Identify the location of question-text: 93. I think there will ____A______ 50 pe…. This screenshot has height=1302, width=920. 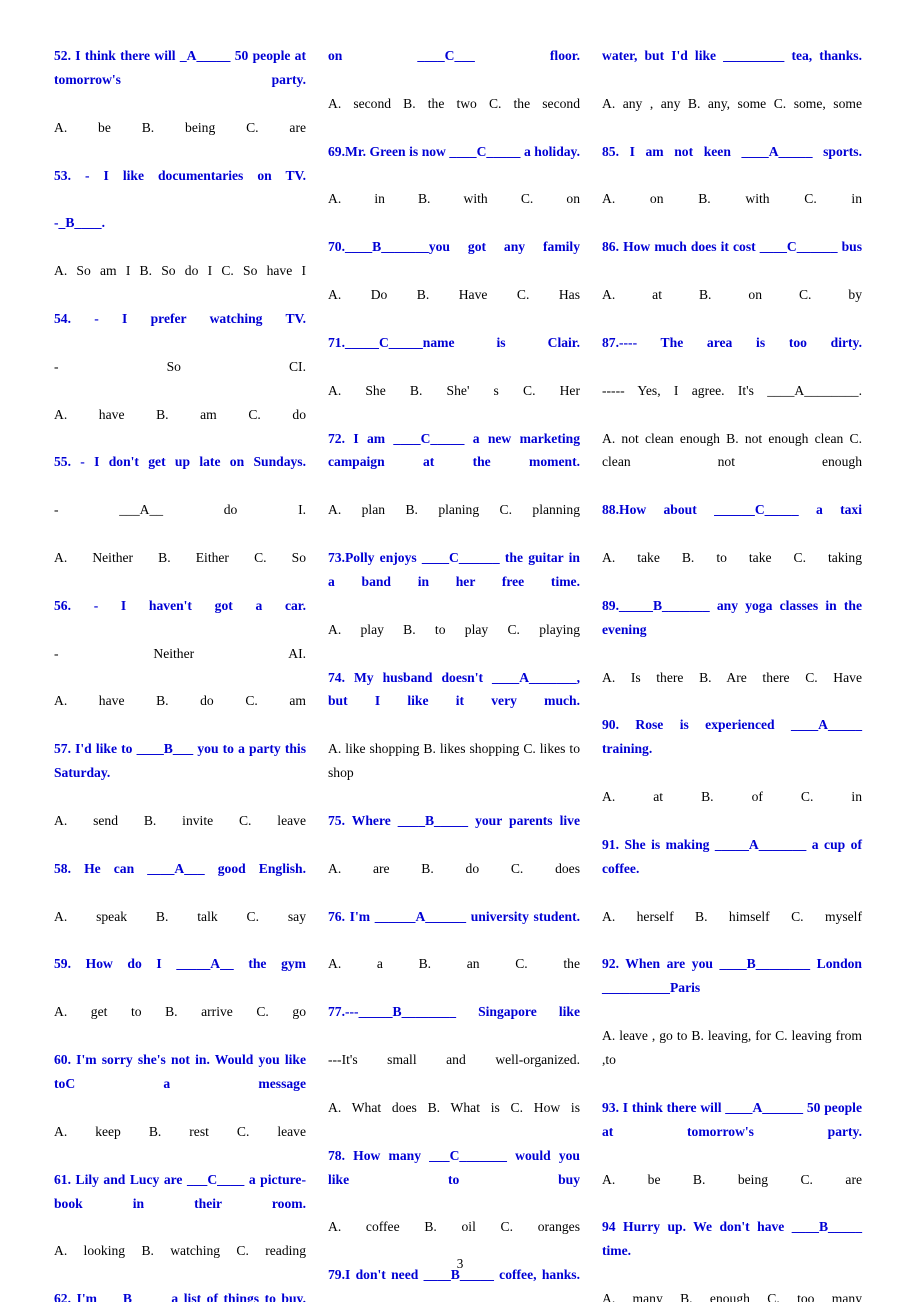
(732, 1119).